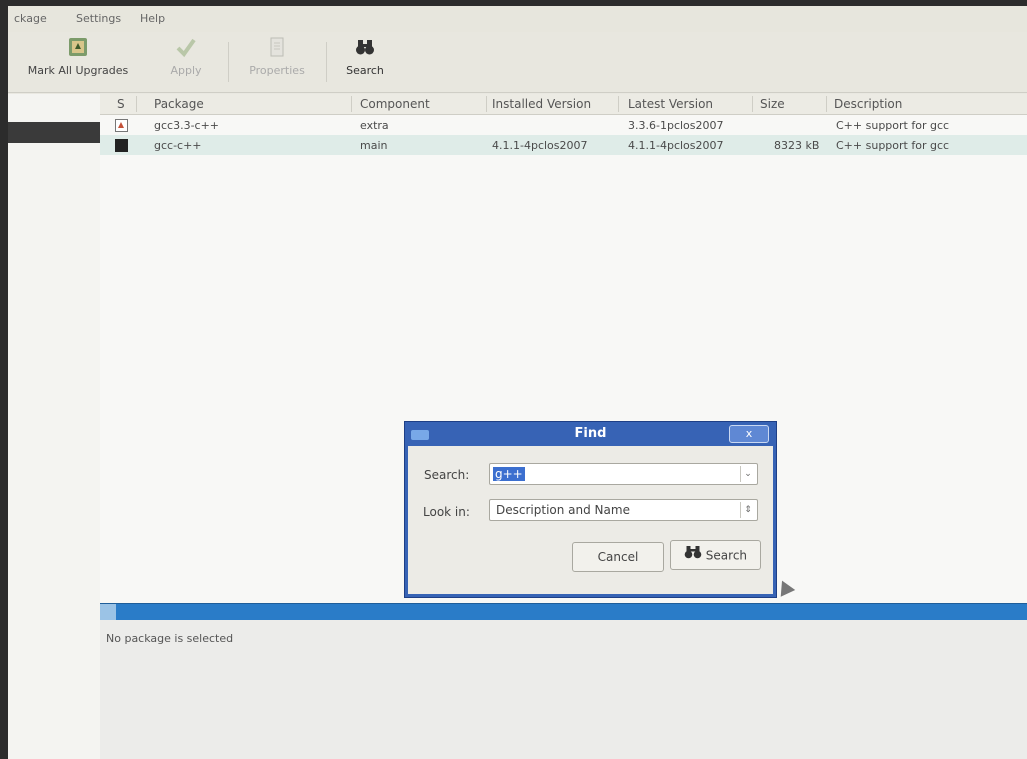 Image resolution: width=1027 pixels, height=759 pixels. I want to click on dialog-title: Find, so click(590, 433).